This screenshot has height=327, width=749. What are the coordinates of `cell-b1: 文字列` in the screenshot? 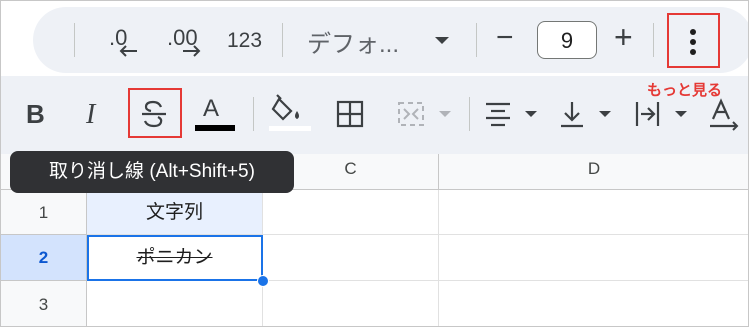 It's located at (175, 212).